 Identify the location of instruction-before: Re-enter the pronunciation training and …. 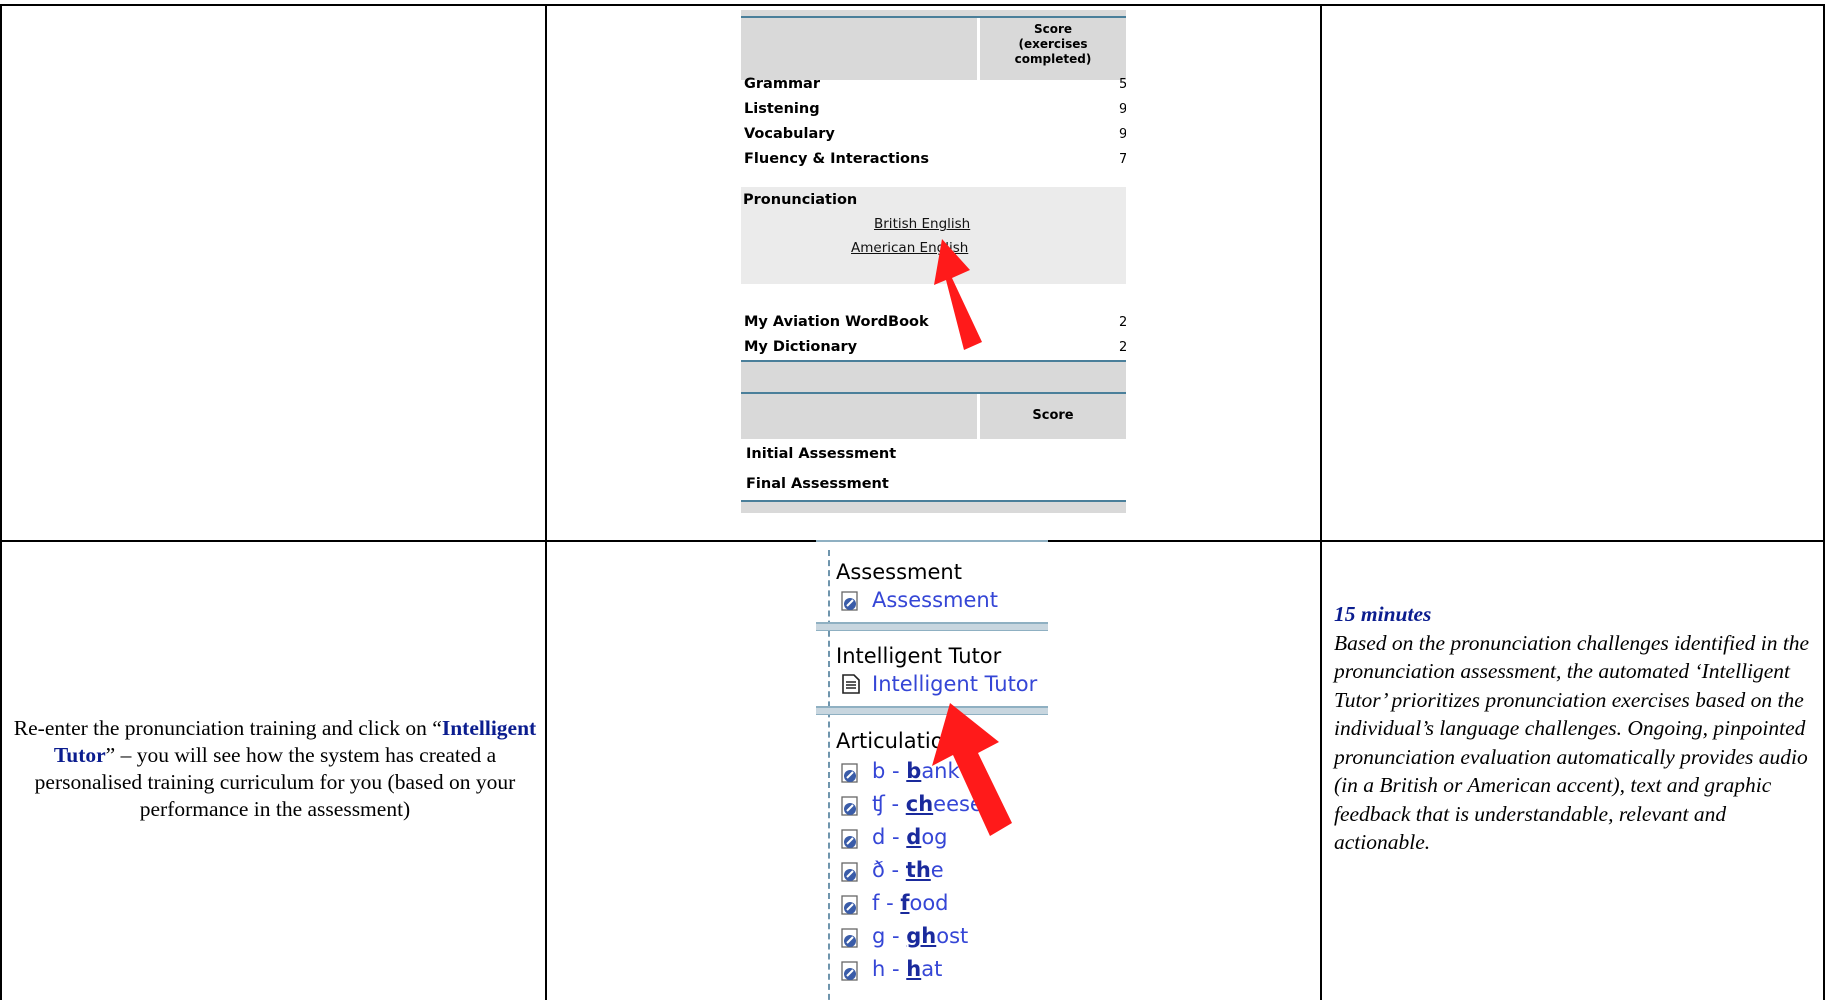
(227, 728).